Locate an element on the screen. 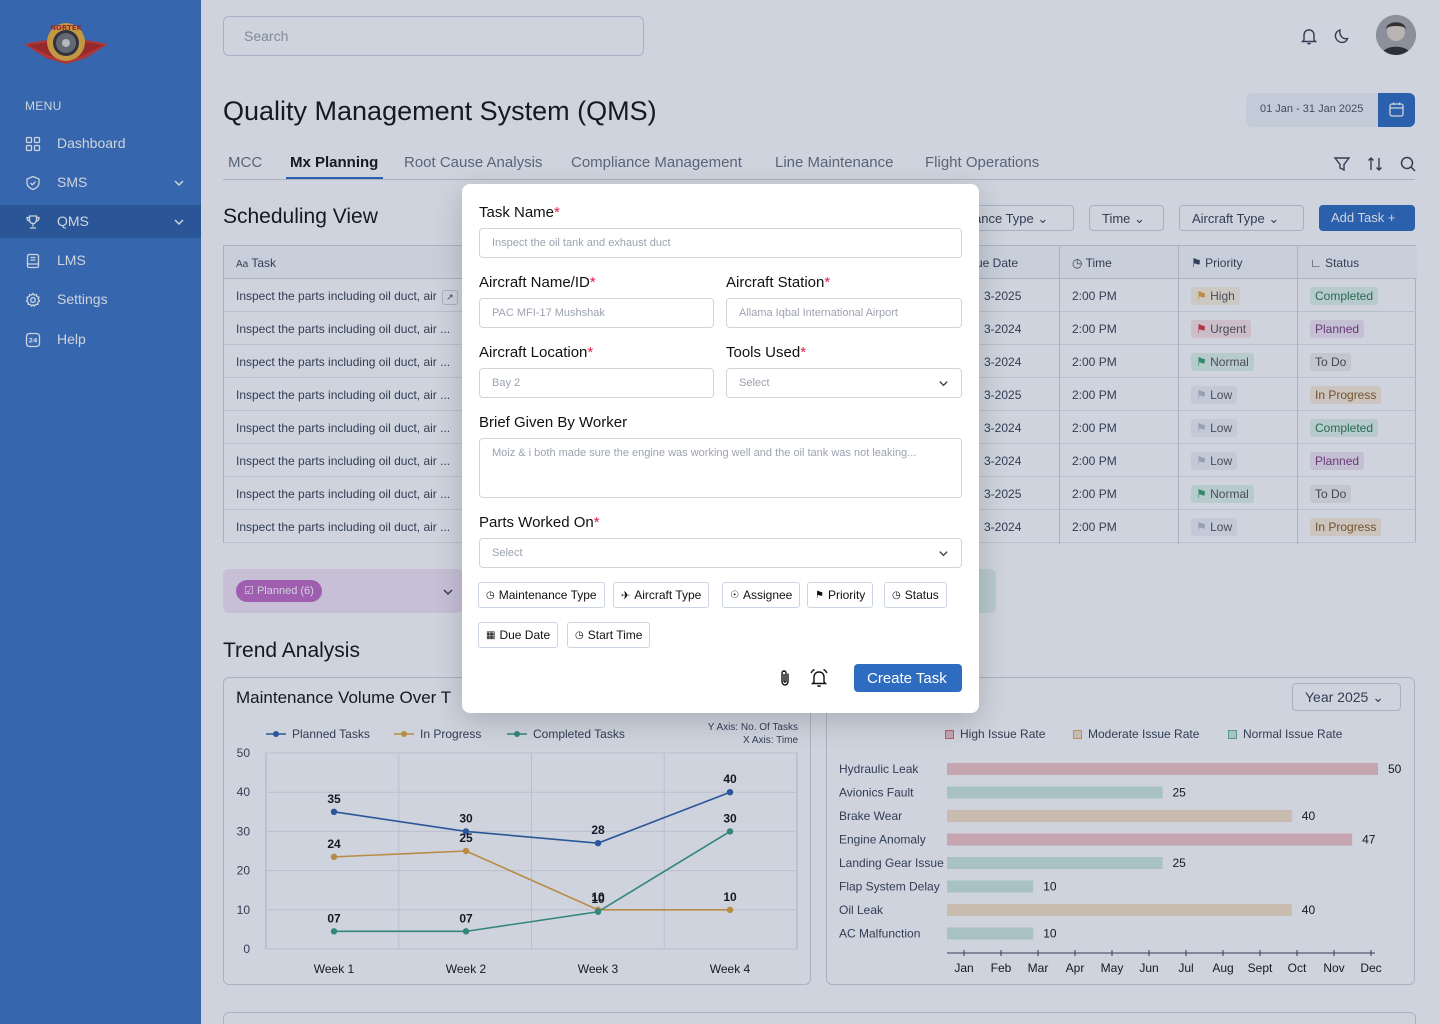 The width and height of the screenshot is (1440, 1024). tag-label: Start Time is located at coordinates (615, 635).